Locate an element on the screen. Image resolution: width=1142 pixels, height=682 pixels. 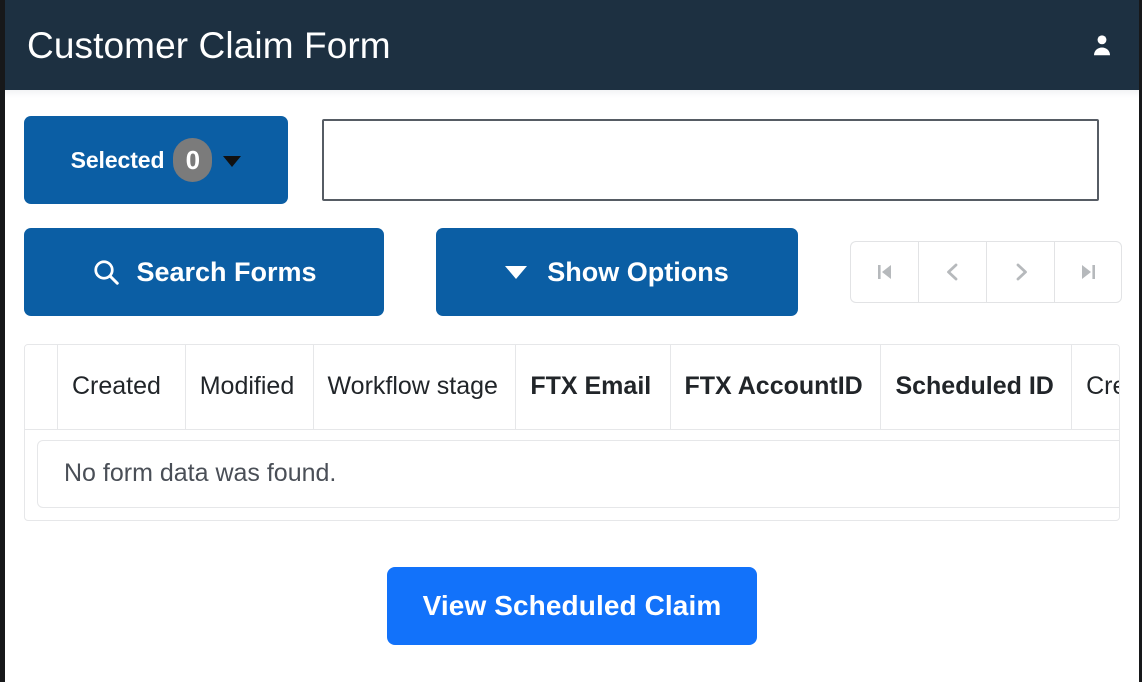
last-page-icon is located at coordinates (1088, 272).